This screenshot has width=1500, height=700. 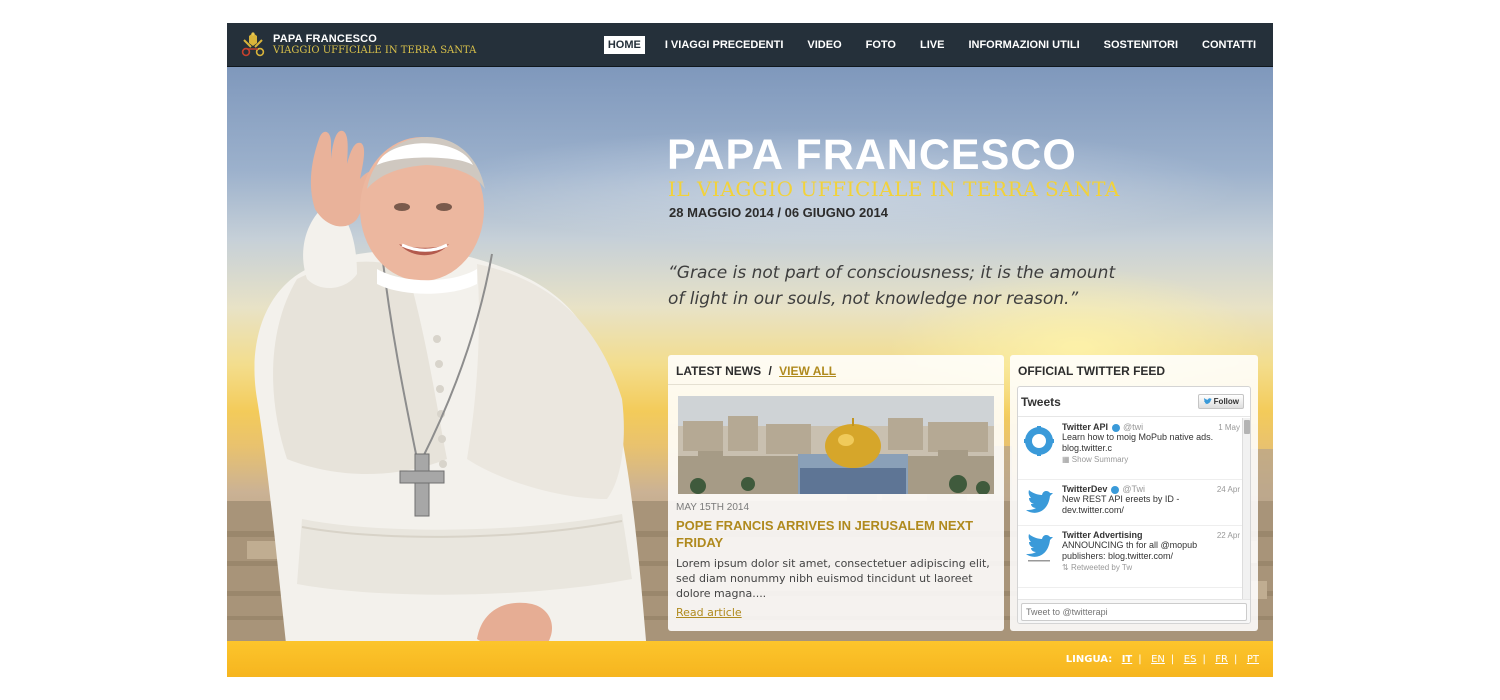 What do you see at coordinates (1134, 402) in the screenshot?
I see `twitter-widget-header: Tweets Follow` at bounding box center [1134, 402].